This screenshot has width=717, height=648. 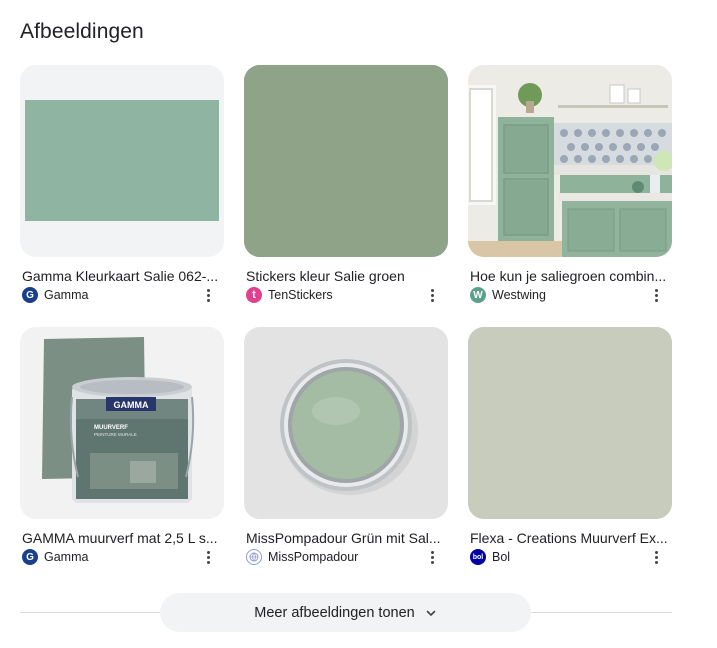 What do you see at coordinates (300, 295) in the screenshot?
I see `source-name: TenStickers` at bounding box center [300, 295].